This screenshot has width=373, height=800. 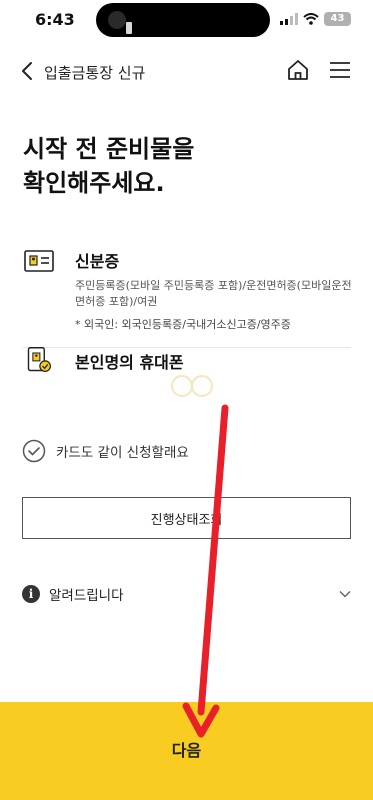 I want to click on card-option-checkbox: 카드도 같이 신청할래요, so click(x=105, y=451).